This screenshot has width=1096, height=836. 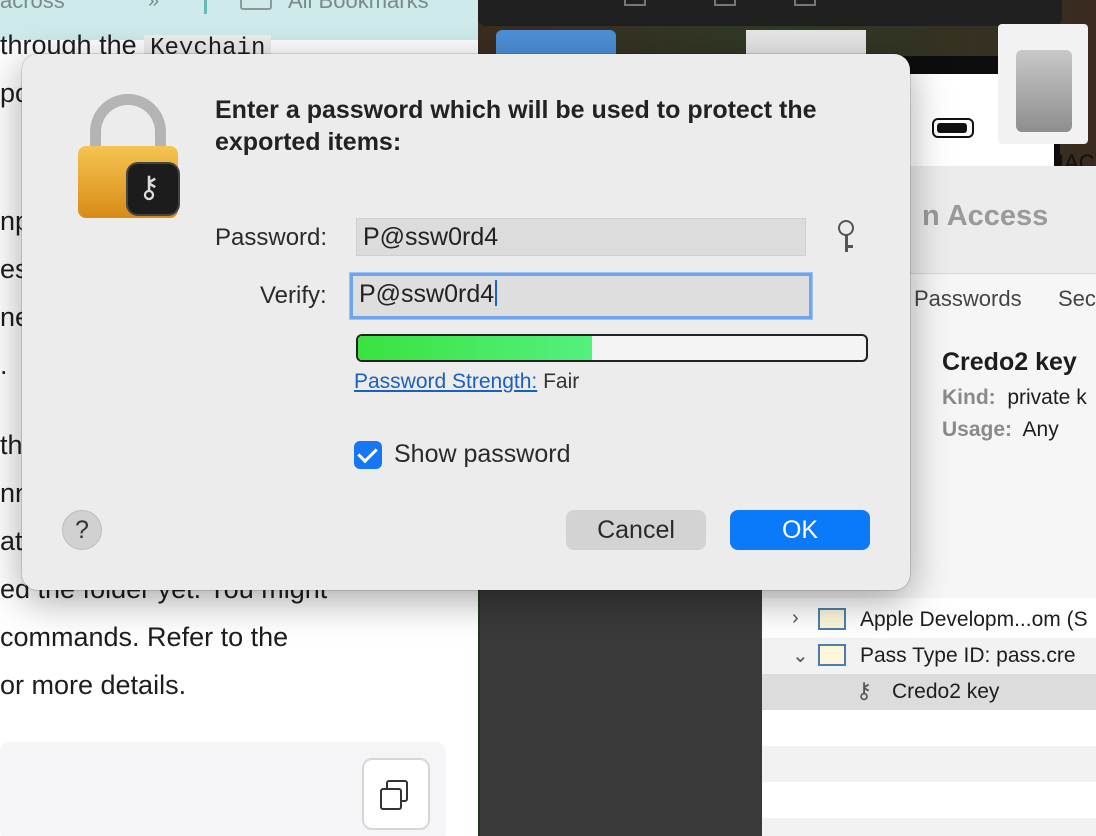 What do you see at coordinates (153, 6) in the screenshot?
I see `chevrons-icon: »` at bounding box center [153, 6].